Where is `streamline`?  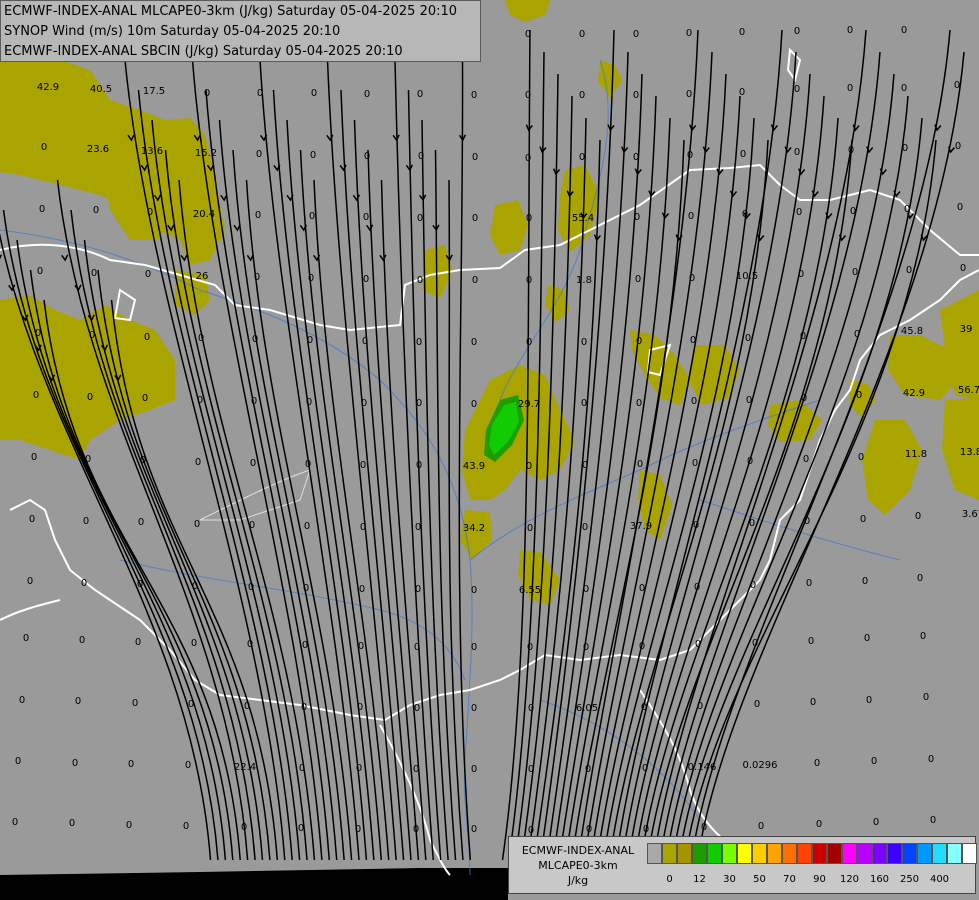
streamline is located at coordinates (372, 475).